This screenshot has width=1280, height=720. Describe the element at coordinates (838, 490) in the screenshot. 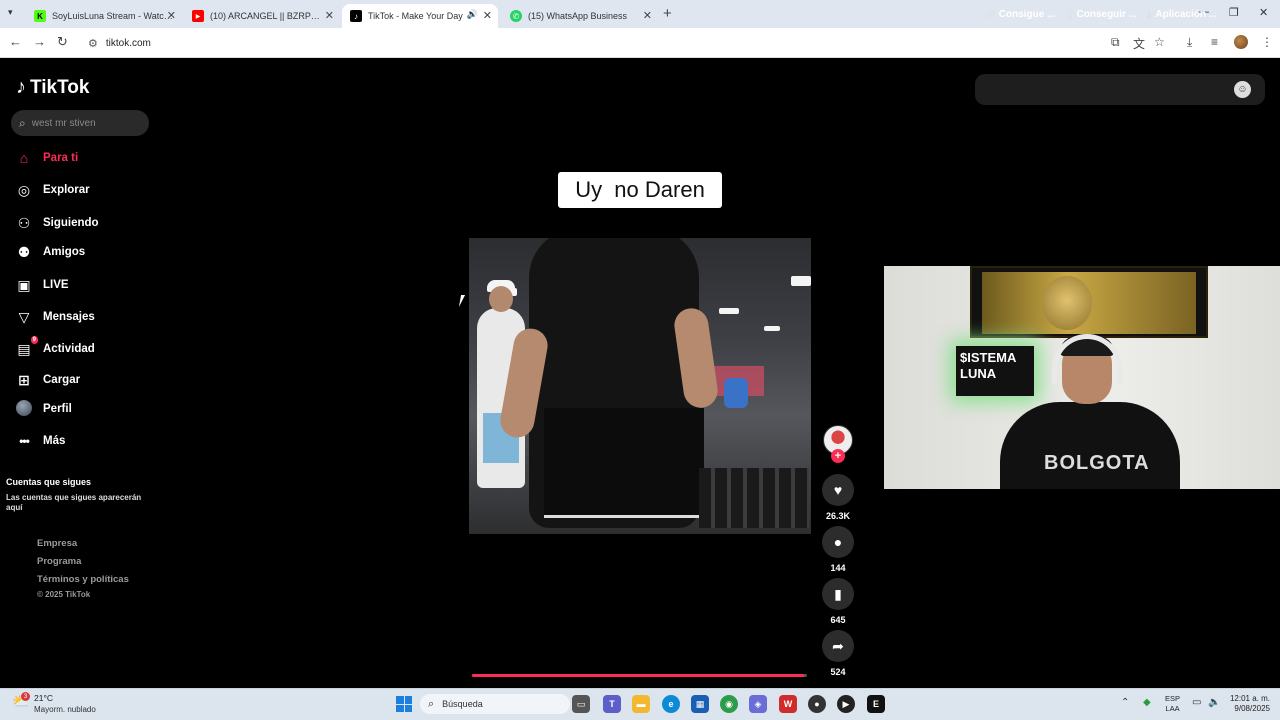

I see `like-button: ♥` at that location.